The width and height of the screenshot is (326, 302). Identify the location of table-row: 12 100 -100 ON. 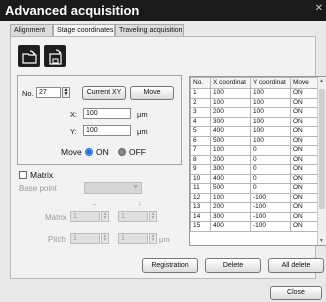
(254, 197).